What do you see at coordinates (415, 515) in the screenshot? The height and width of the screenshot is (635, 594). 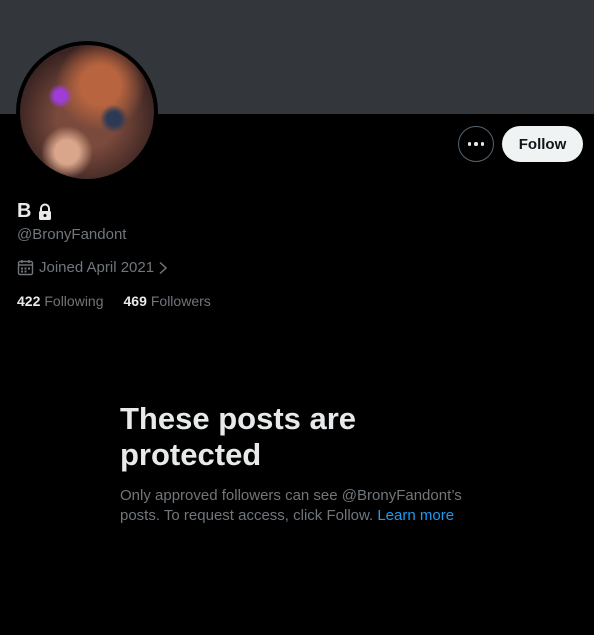 I see `learn-more-link: Learn more` at bounding box center [415, 515].